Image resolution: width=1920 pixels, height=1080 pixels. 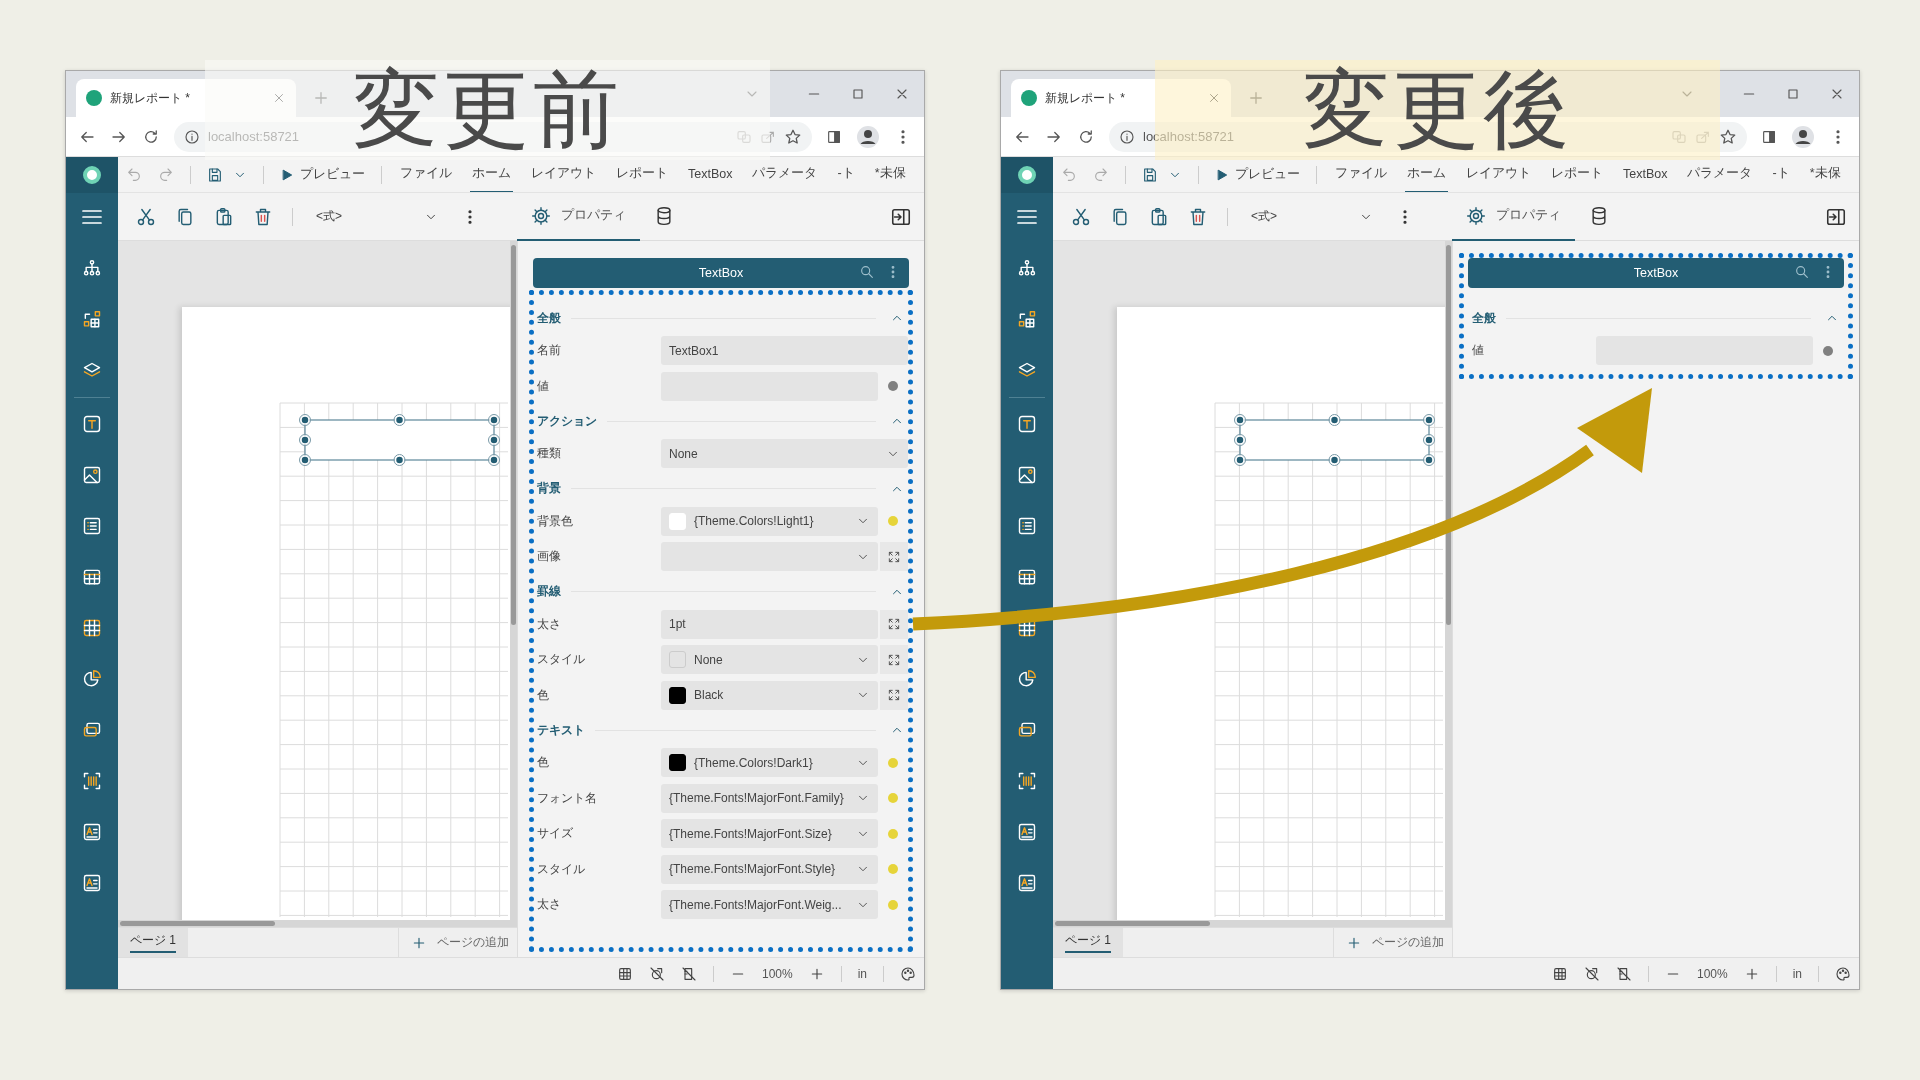 What do you see at coordinates (769, 695) in the screenshot?
I see `dropdown-field: Black` at bounding box center [769, 695].